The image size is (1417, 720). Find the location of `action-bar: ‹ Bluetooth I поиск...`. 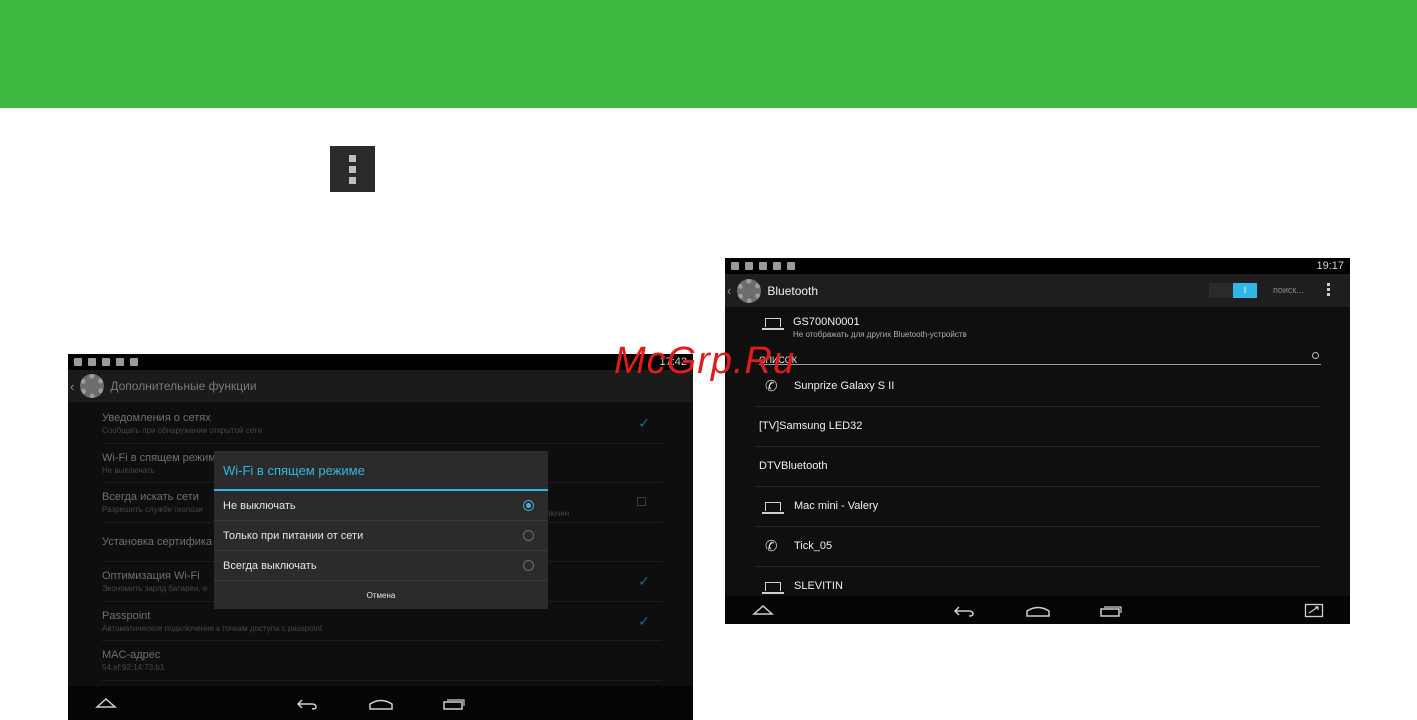

action-bar: ‹ Bluetooth I поиск... is located at coordinates (1037, 290).